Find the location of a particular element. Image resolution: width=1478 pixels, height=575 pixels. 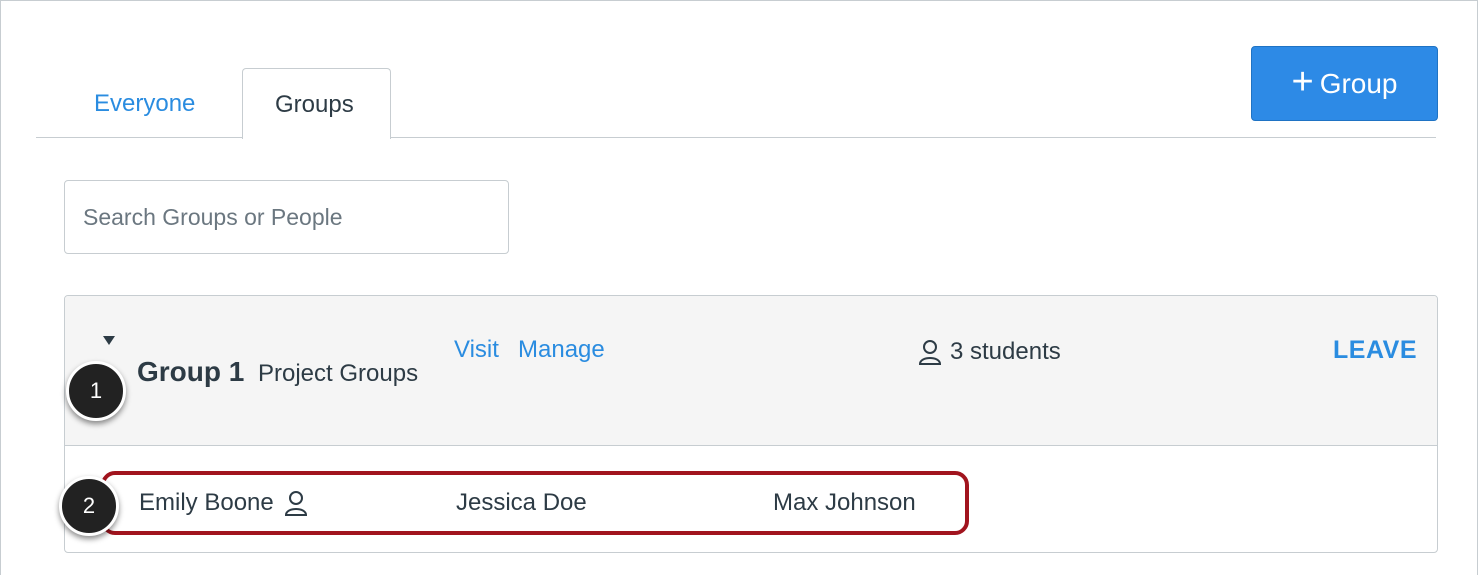

member-name: Jessica Doe is located at coordinates (521, 502).